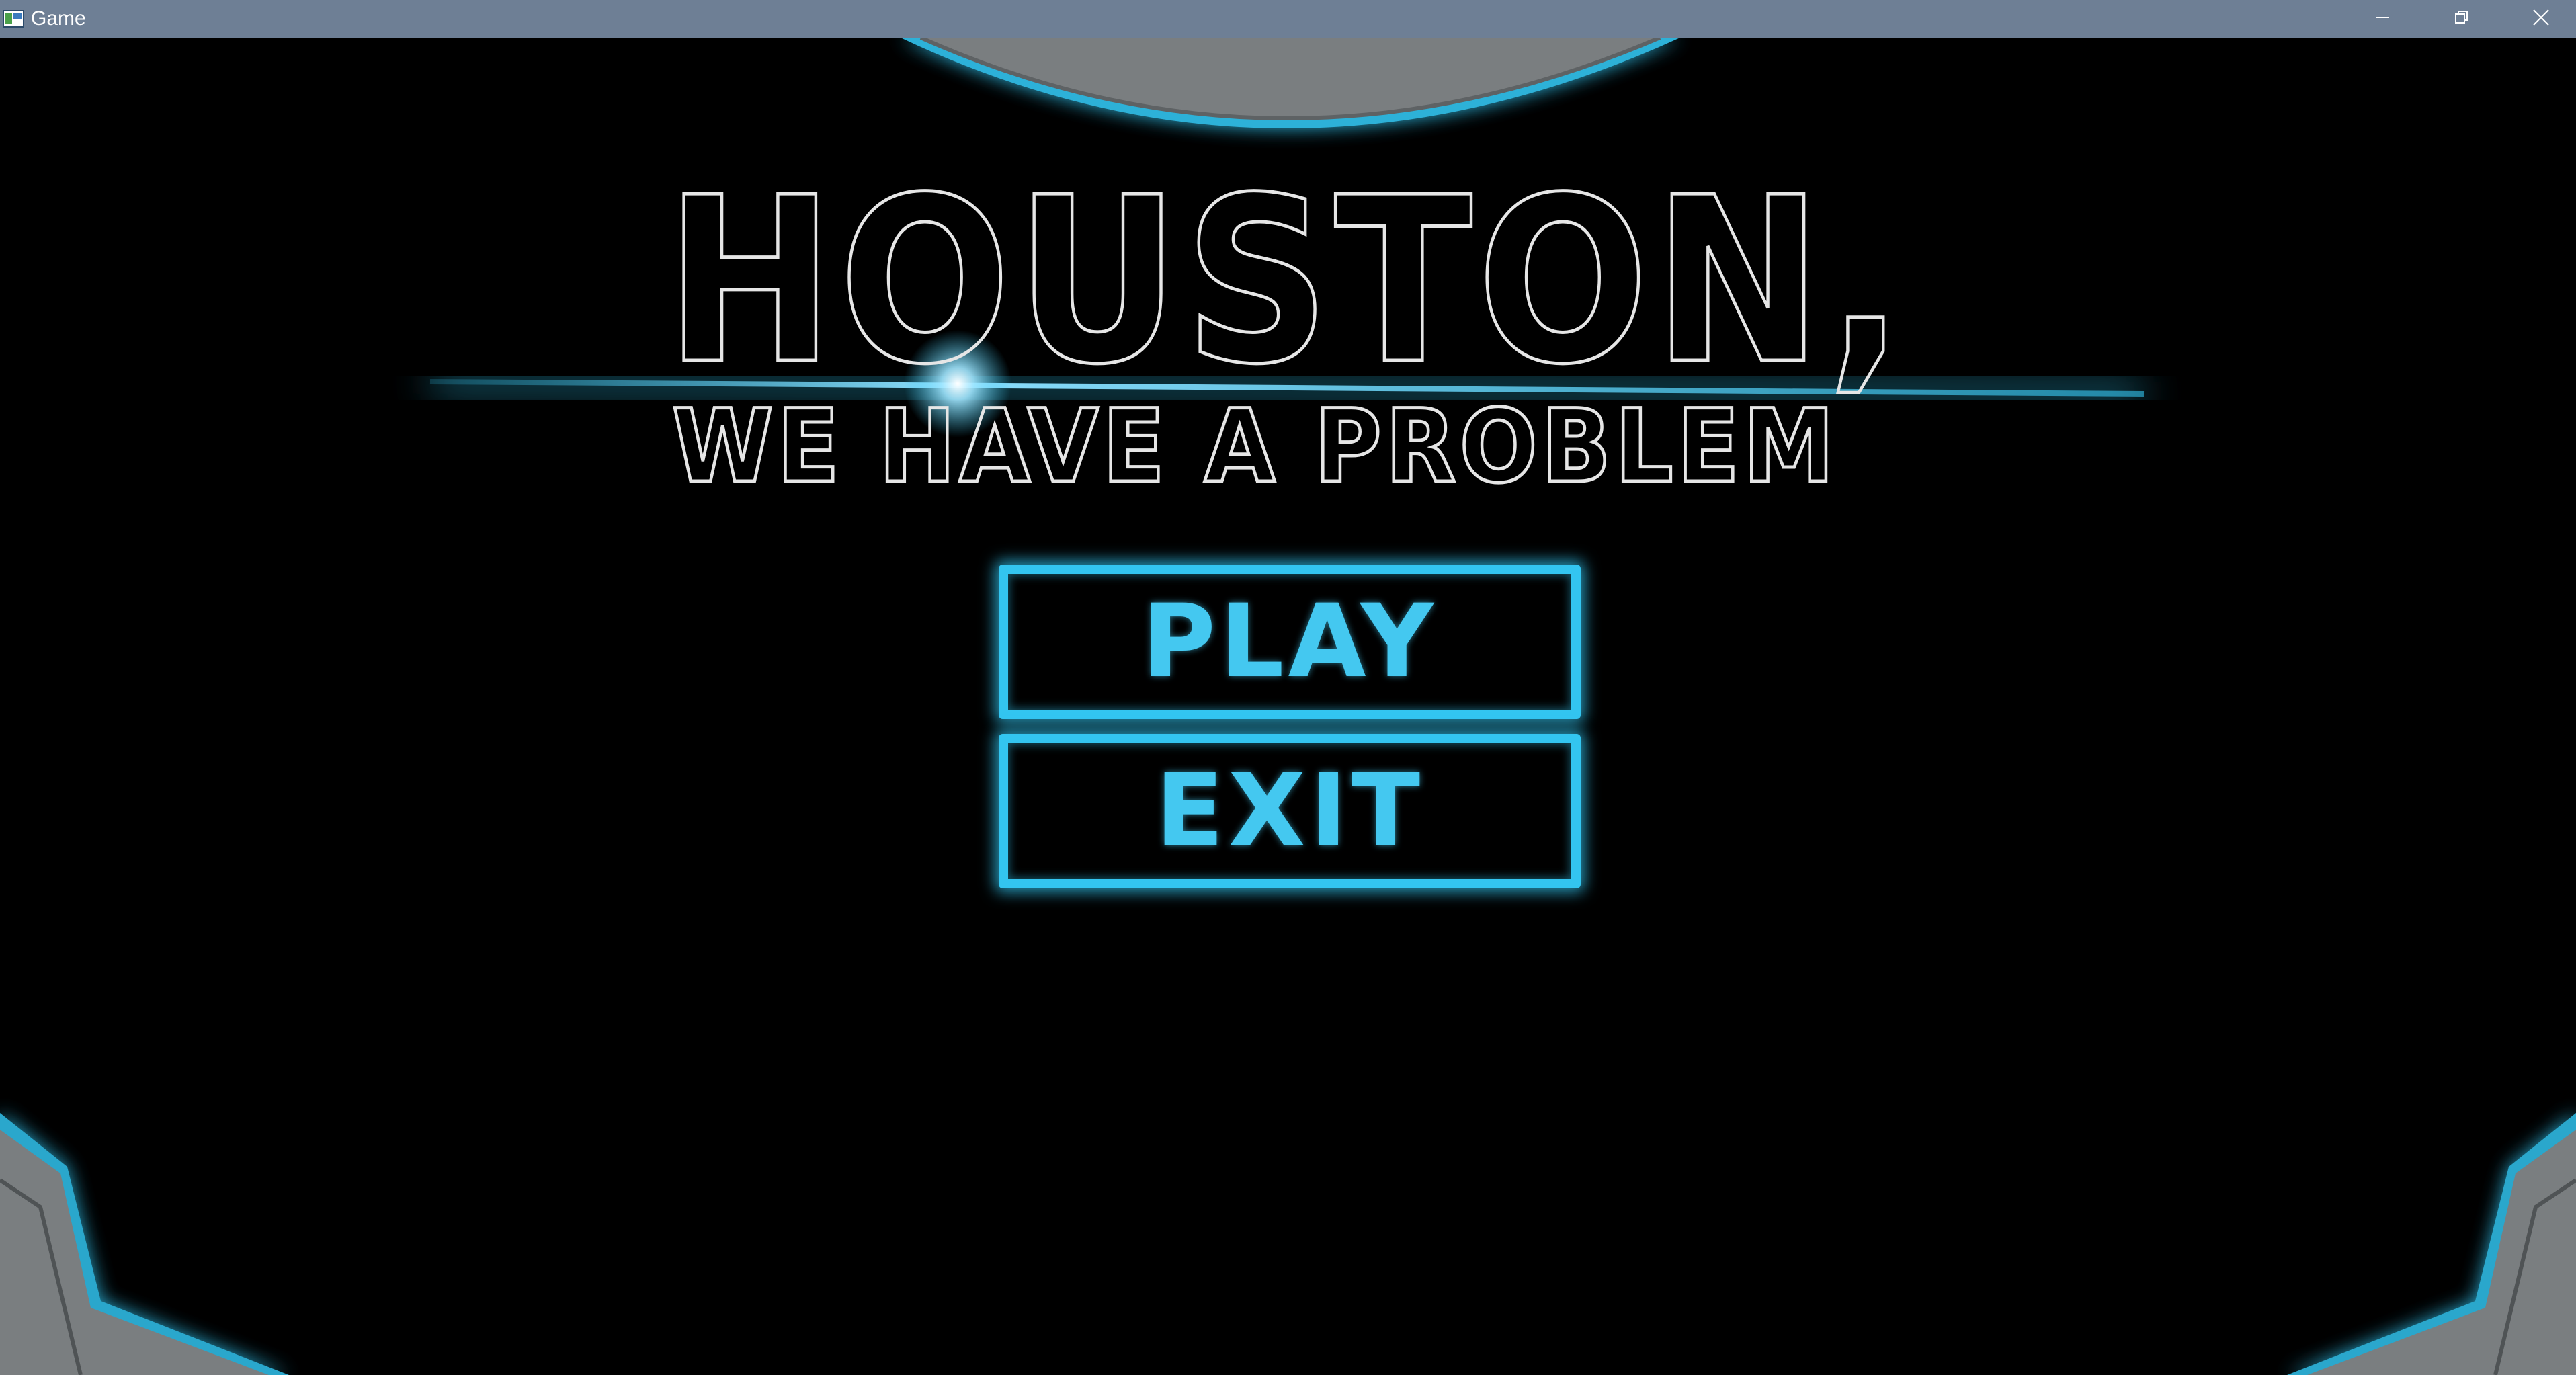 This screenshot has height=1375, width=2576. I want to click on minimize-icon, so click(2382, 19).